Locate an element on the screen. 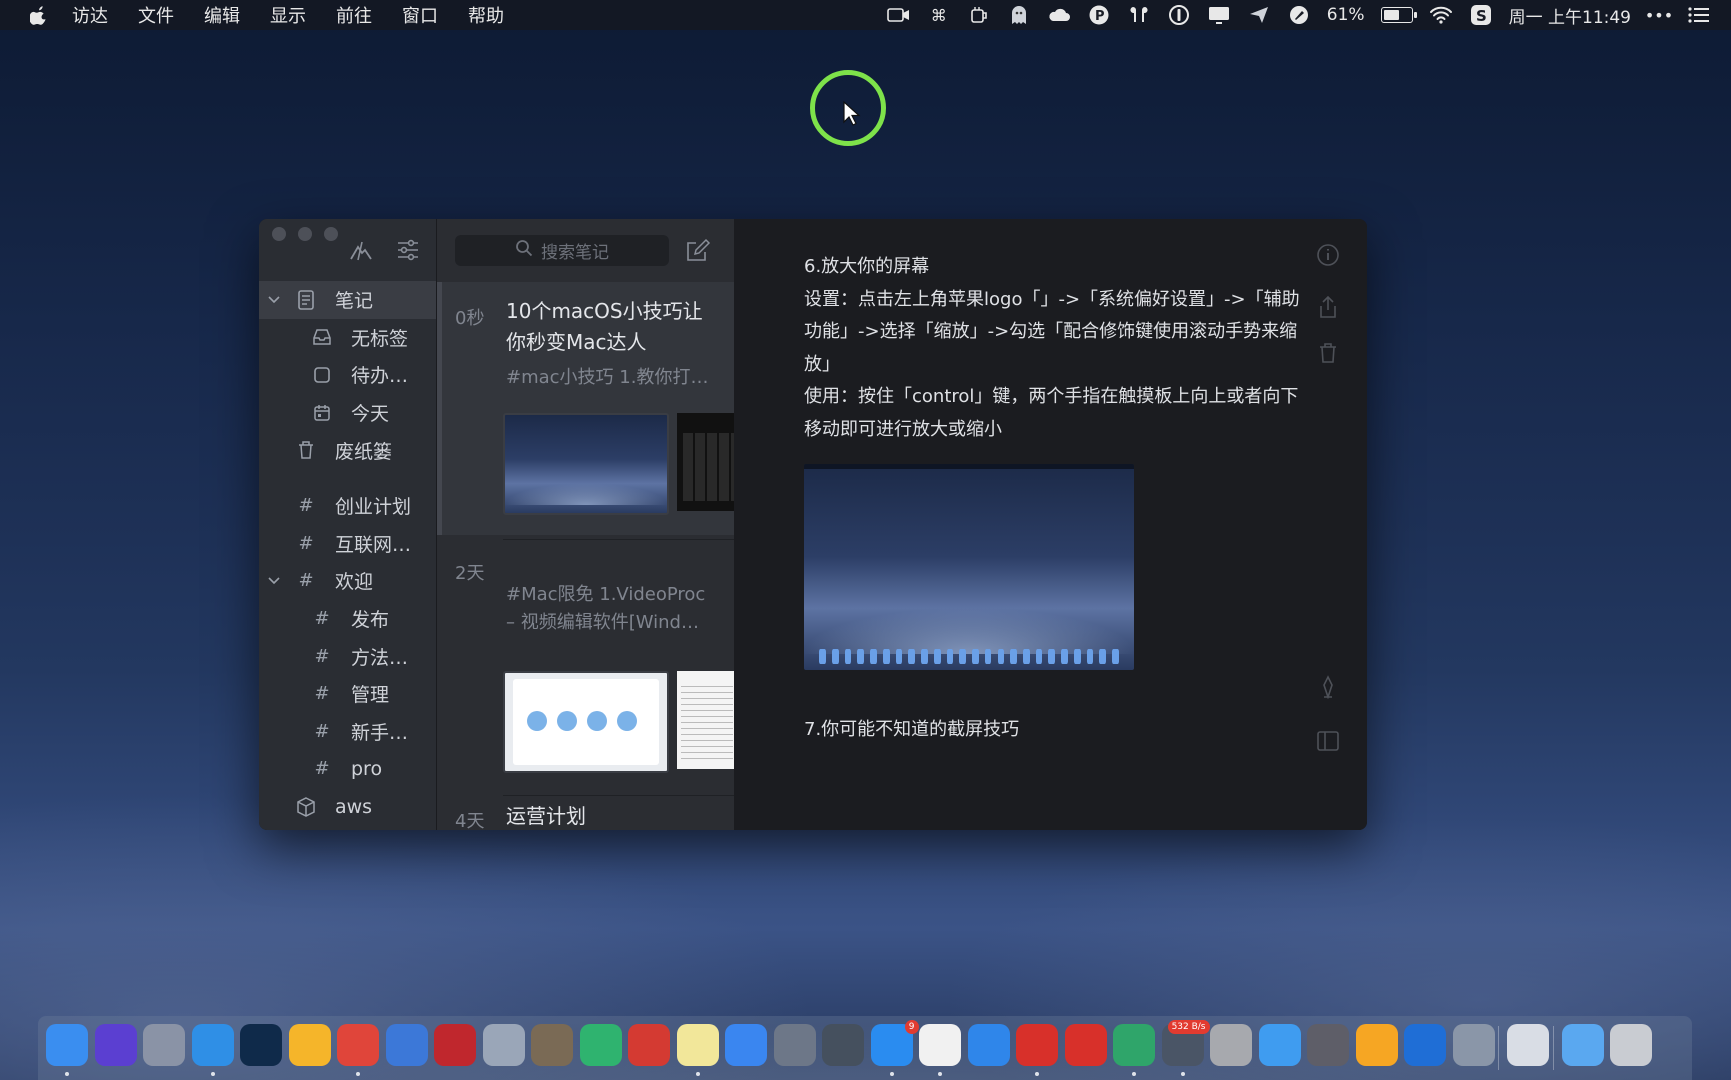 This screenshot has height=1080, width=1731. command-icon: ⌘ is located at coordinates (939, 15).